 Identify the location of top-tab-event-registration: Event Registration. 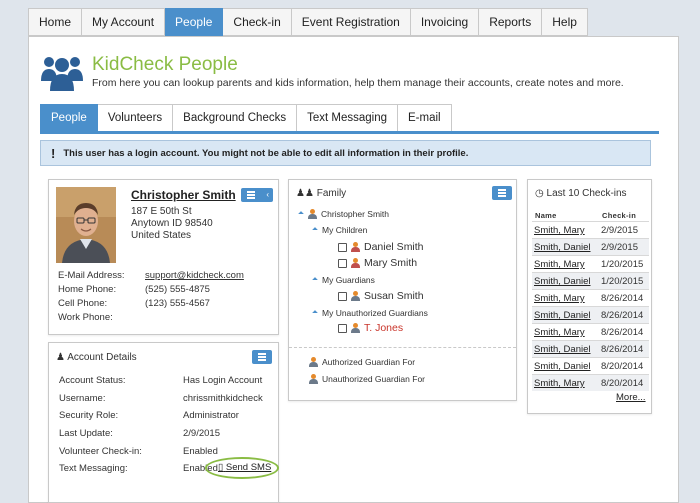
(351, 22).